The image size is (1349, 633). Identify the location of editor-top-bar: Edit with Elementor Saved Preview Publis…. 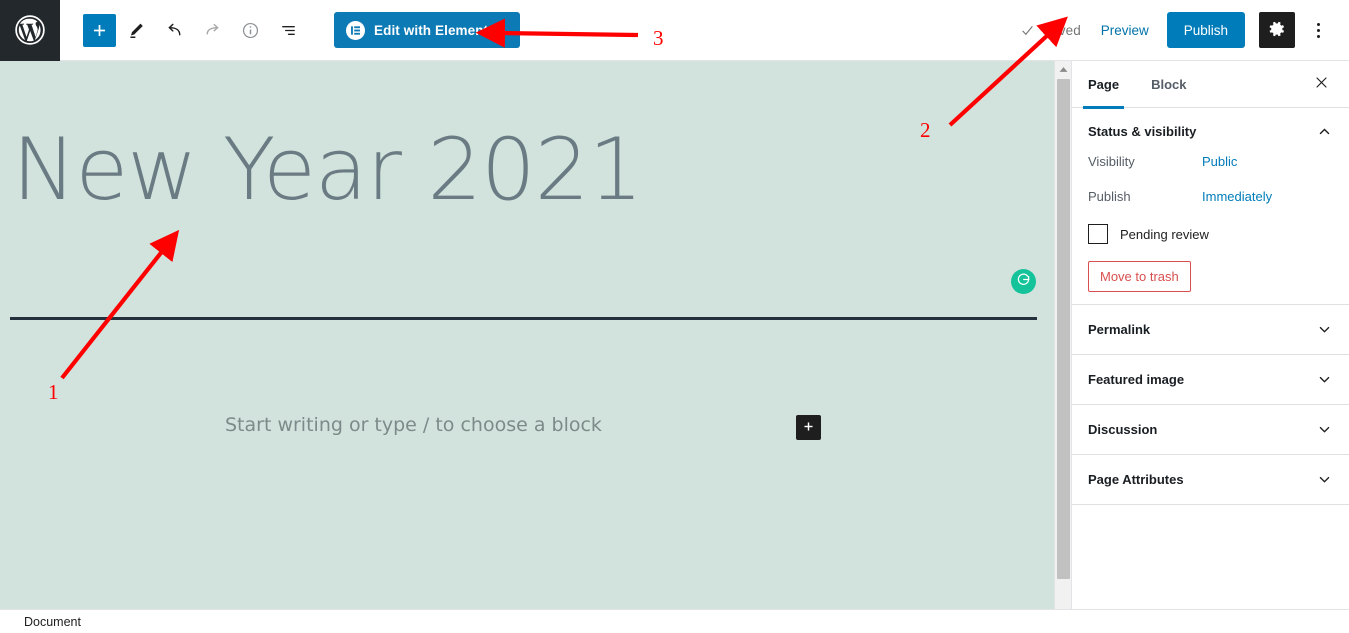
(674, 30).